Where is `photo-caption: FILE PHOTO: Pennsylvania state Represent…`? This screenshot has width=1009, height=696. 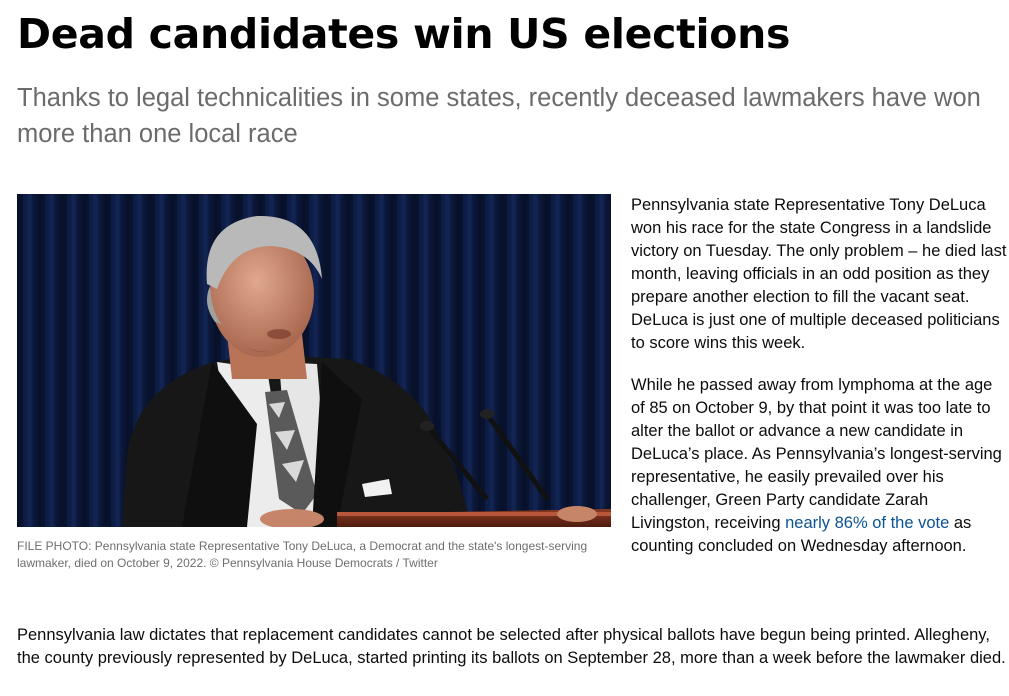 photo-caption: FILE PHOTO: Pennsylvania state Represent… is located at coordinates (302, 554).